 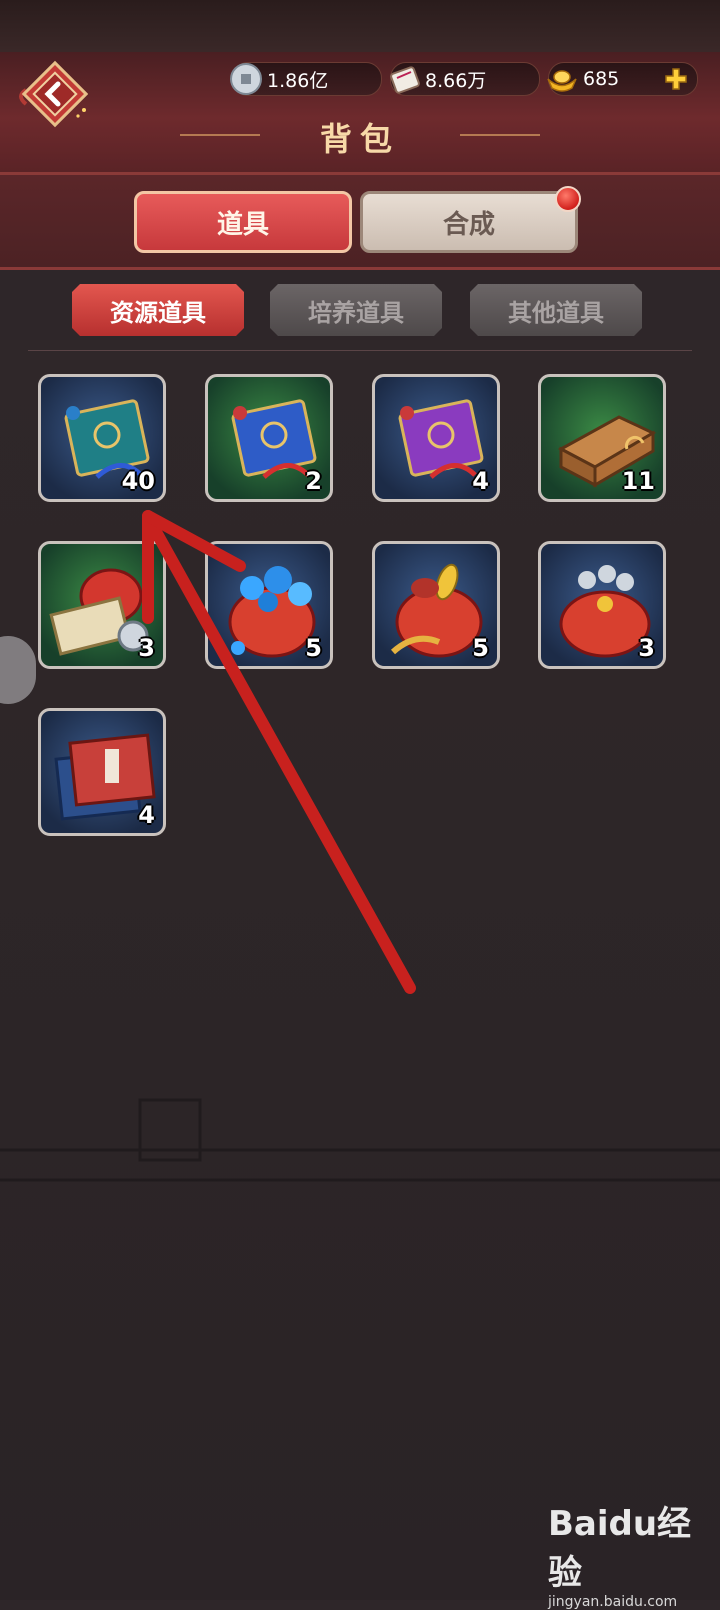 I want to click on notification-dot, so click(x=568, y=199).